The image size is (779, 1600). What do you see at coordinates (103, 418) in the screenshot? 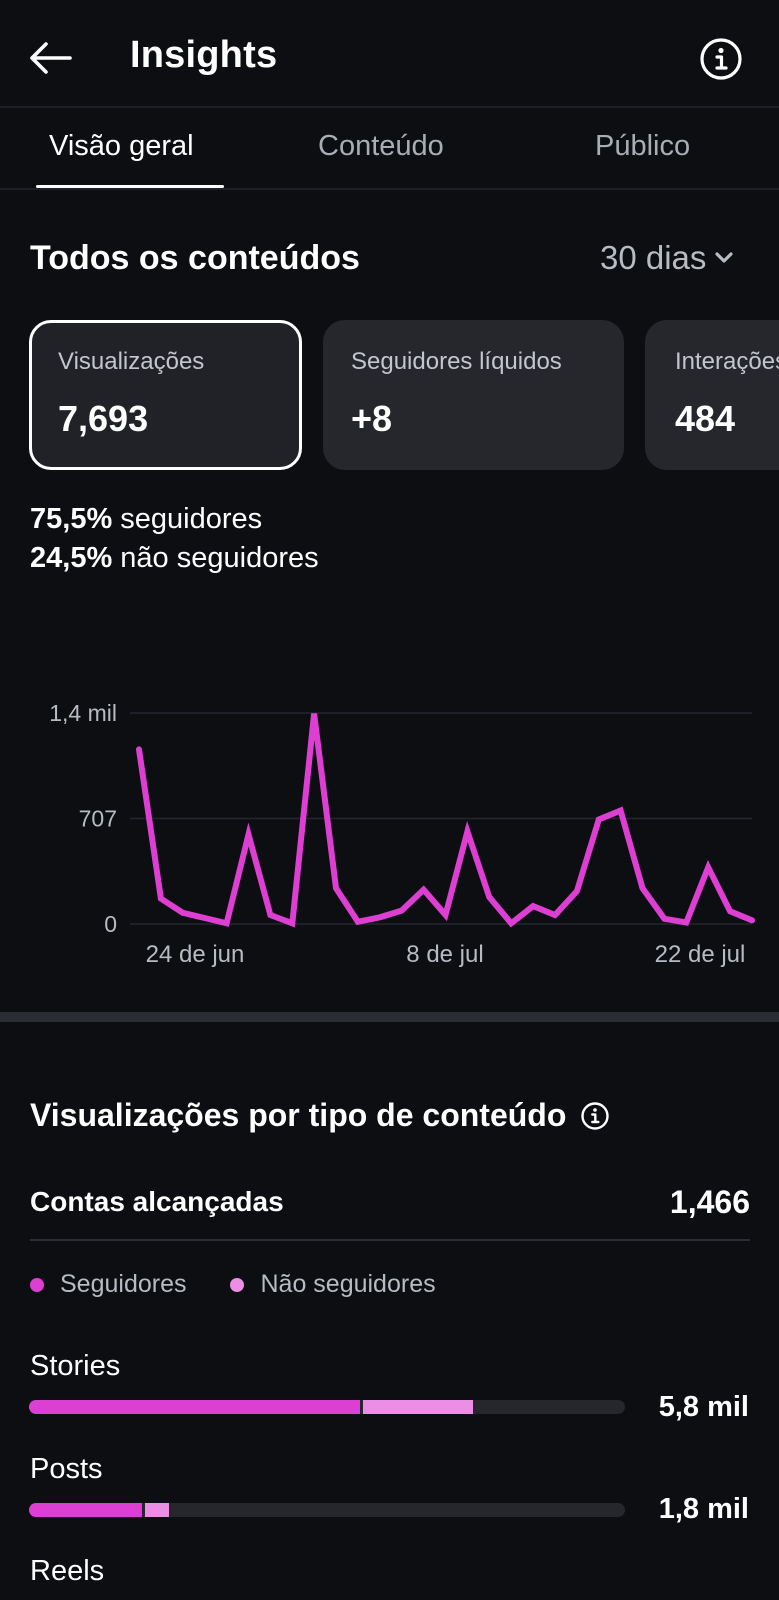
I see `metric-value: 7,693` at bounding box center [103, 418].